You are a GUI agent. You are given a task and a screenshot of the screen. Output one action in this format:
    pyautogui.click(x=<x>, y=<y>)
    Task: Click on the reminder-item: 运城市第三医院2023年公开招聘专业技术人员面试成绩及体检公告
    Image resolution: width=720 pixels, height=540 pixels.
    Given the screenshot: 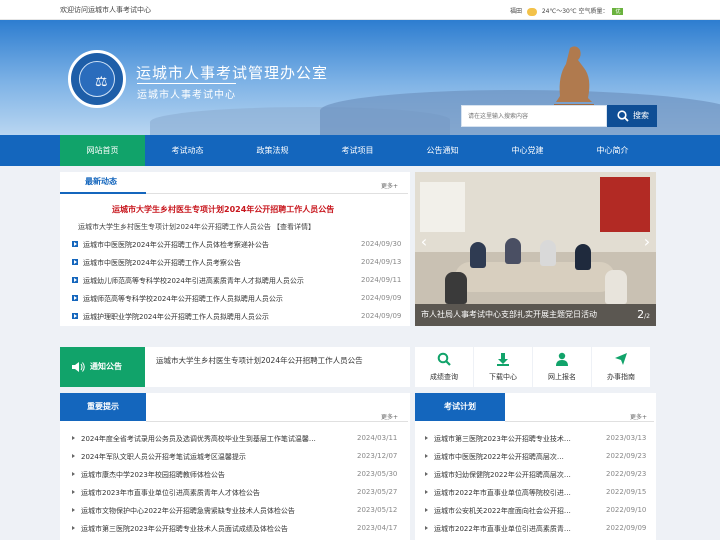 What is the action you would take?
    pyautogui.click(x=180, y=530)
    